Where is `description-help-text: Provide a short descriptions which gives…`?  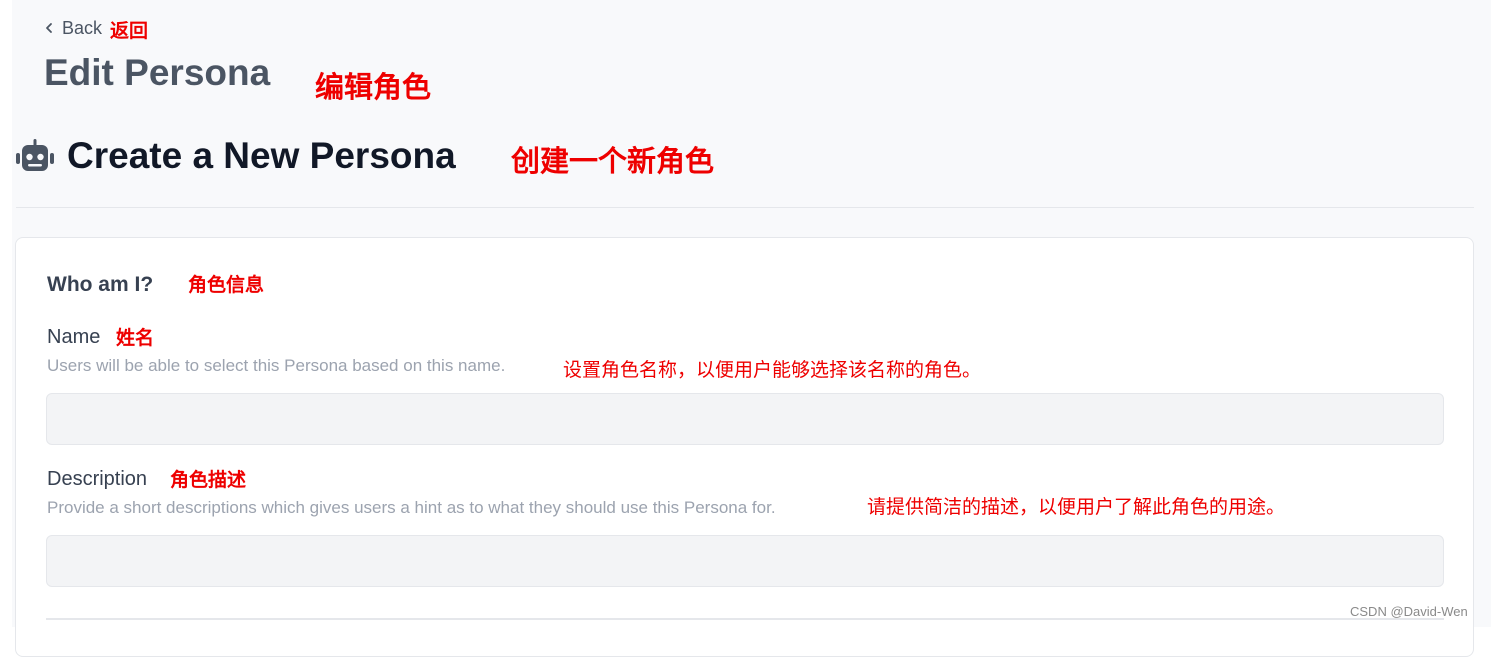 description-help-text: Provide a short descriptions which gives… is located at coordinates (411, 507).